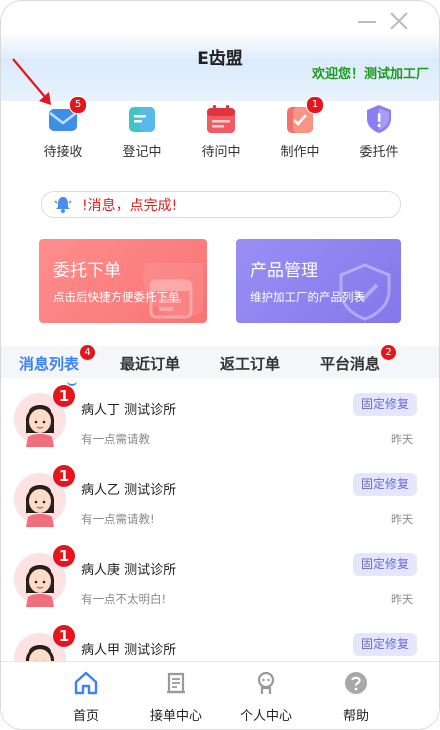 The image size is (440, 730). I want to click on shortcut-label: 委托件, so click(379, 152).